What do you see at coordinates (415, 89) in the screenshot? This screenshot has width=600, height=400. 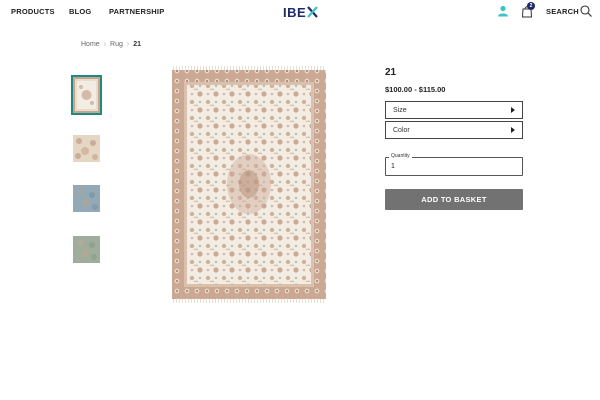 I see `product-price: $100.00 - $115.00` at bounding box center [415, 89].